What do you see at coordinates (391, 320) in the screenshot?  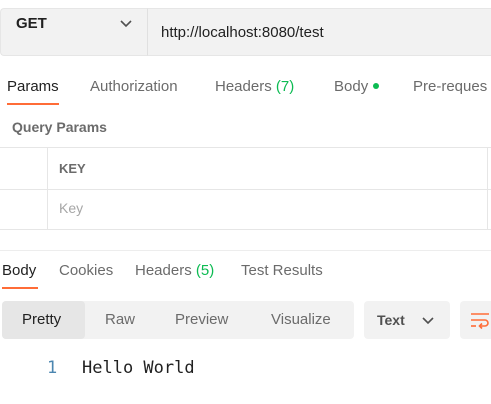 I see `format-label: Text` at bounding box center [391, 320].